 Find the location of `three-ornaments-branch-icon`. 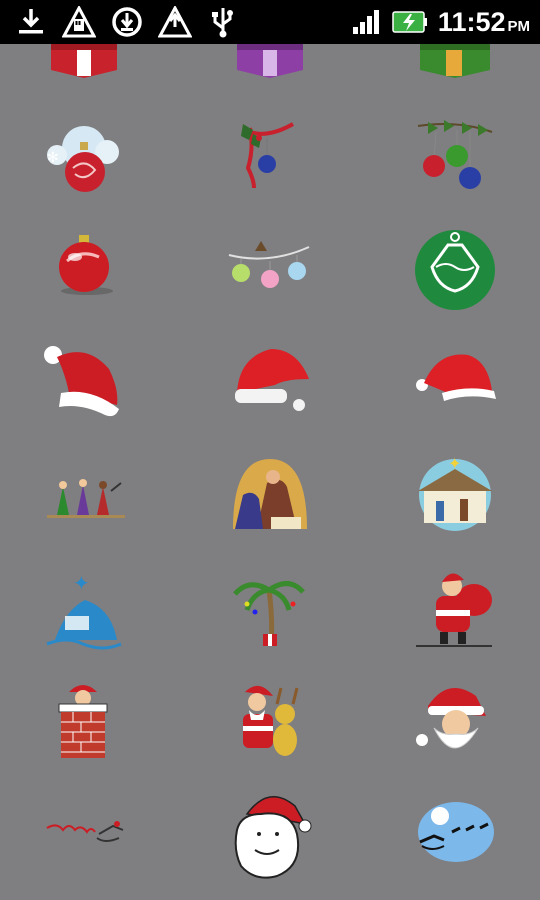

three-ornaments-branch-icon is located at coordinates (455, 154).